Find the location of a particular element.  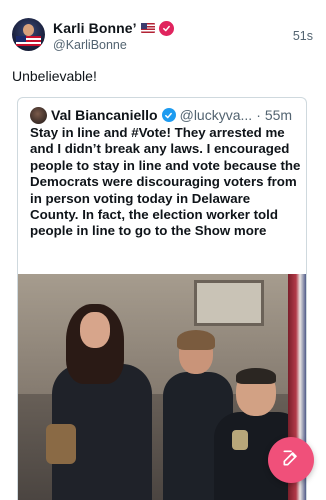

author-avatar is located at coordinates (28, 34).